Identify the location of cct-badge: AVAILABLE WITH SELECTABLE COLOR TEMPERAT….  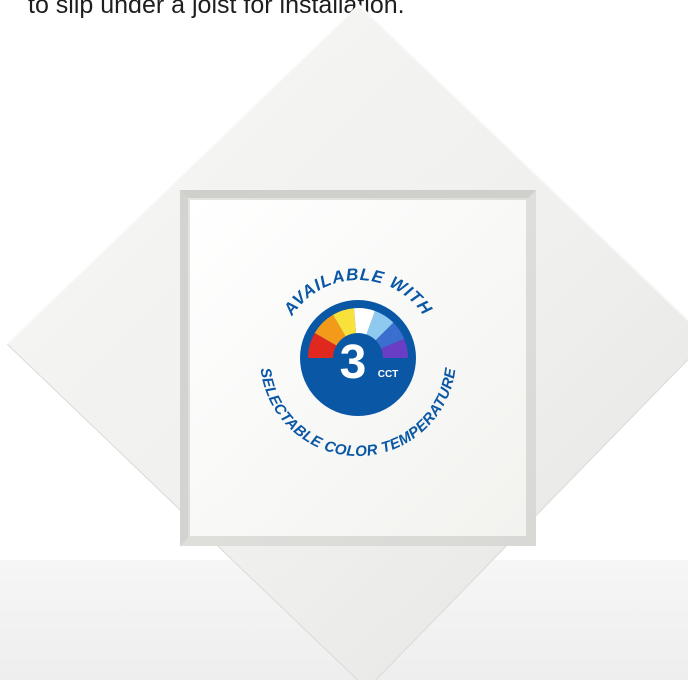
(358, 362).